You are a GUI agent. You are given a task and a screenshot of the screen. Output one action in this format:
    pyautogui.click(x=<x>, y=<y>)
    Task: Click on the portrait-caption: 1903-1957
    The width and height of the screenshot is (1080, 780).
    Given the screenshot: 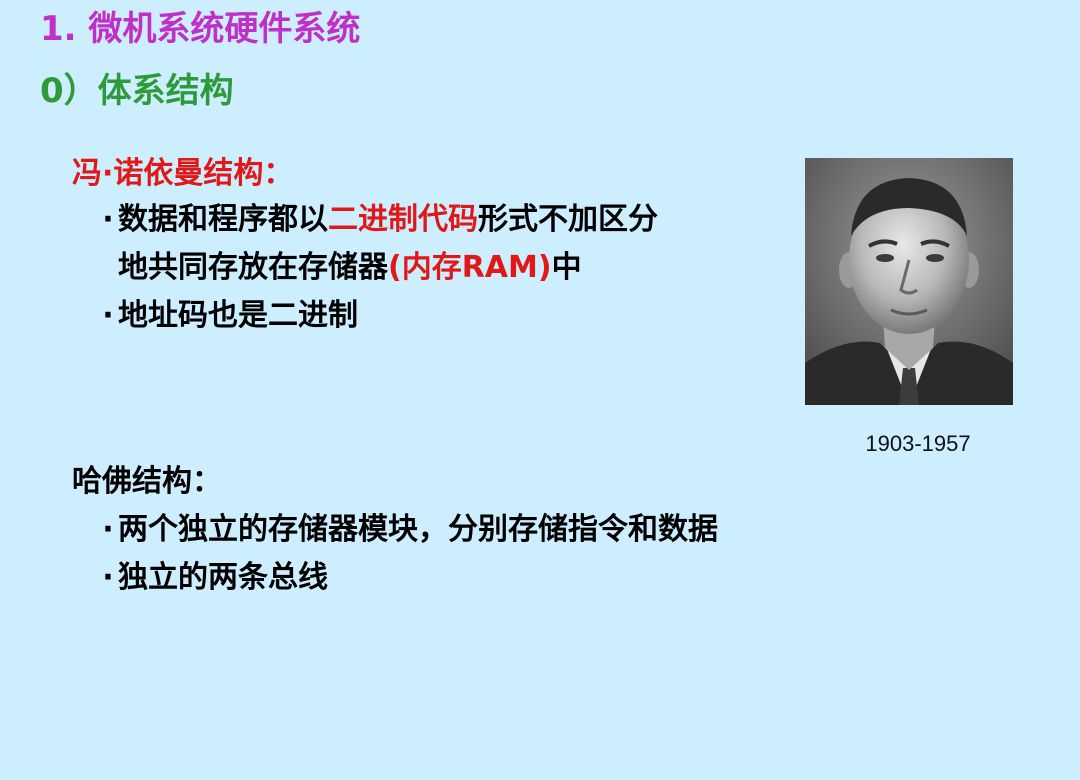 What is the action you would take?
    pyautogui.click(x=918, y=443)
    